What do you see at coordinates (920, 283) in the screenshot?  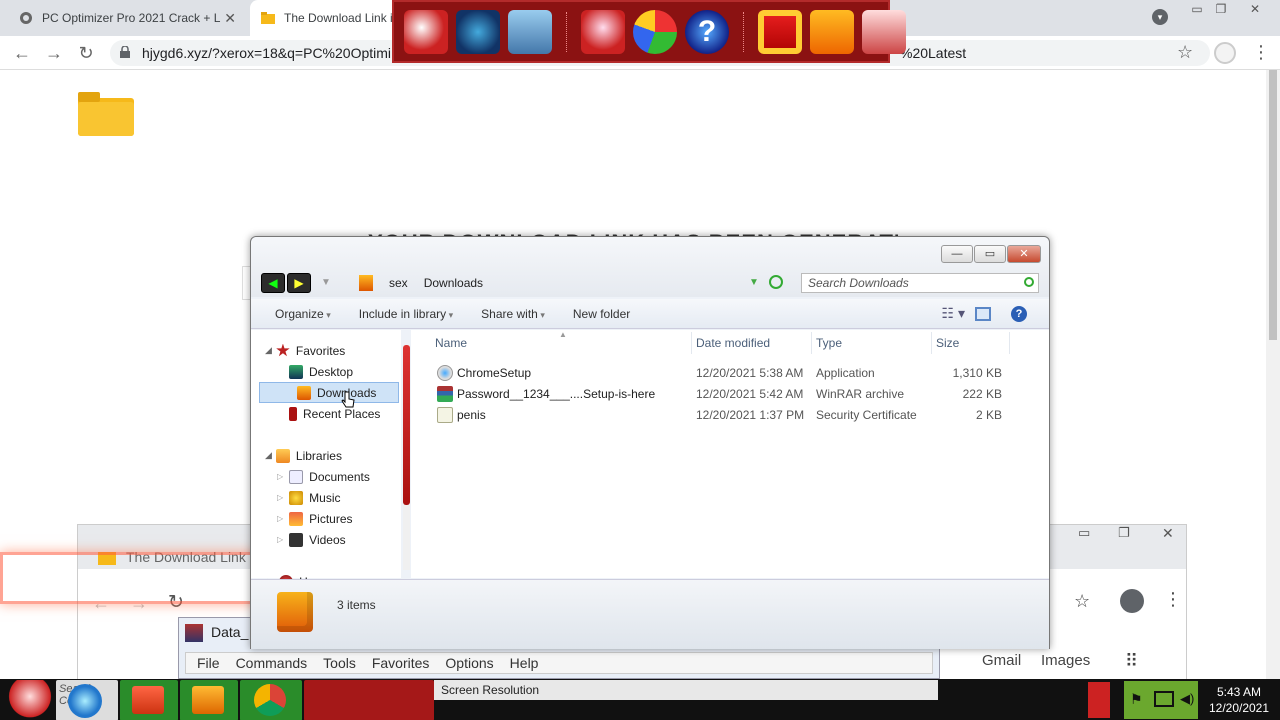 I see `search-input: Search Downloads` at bounding box center [920, 283].